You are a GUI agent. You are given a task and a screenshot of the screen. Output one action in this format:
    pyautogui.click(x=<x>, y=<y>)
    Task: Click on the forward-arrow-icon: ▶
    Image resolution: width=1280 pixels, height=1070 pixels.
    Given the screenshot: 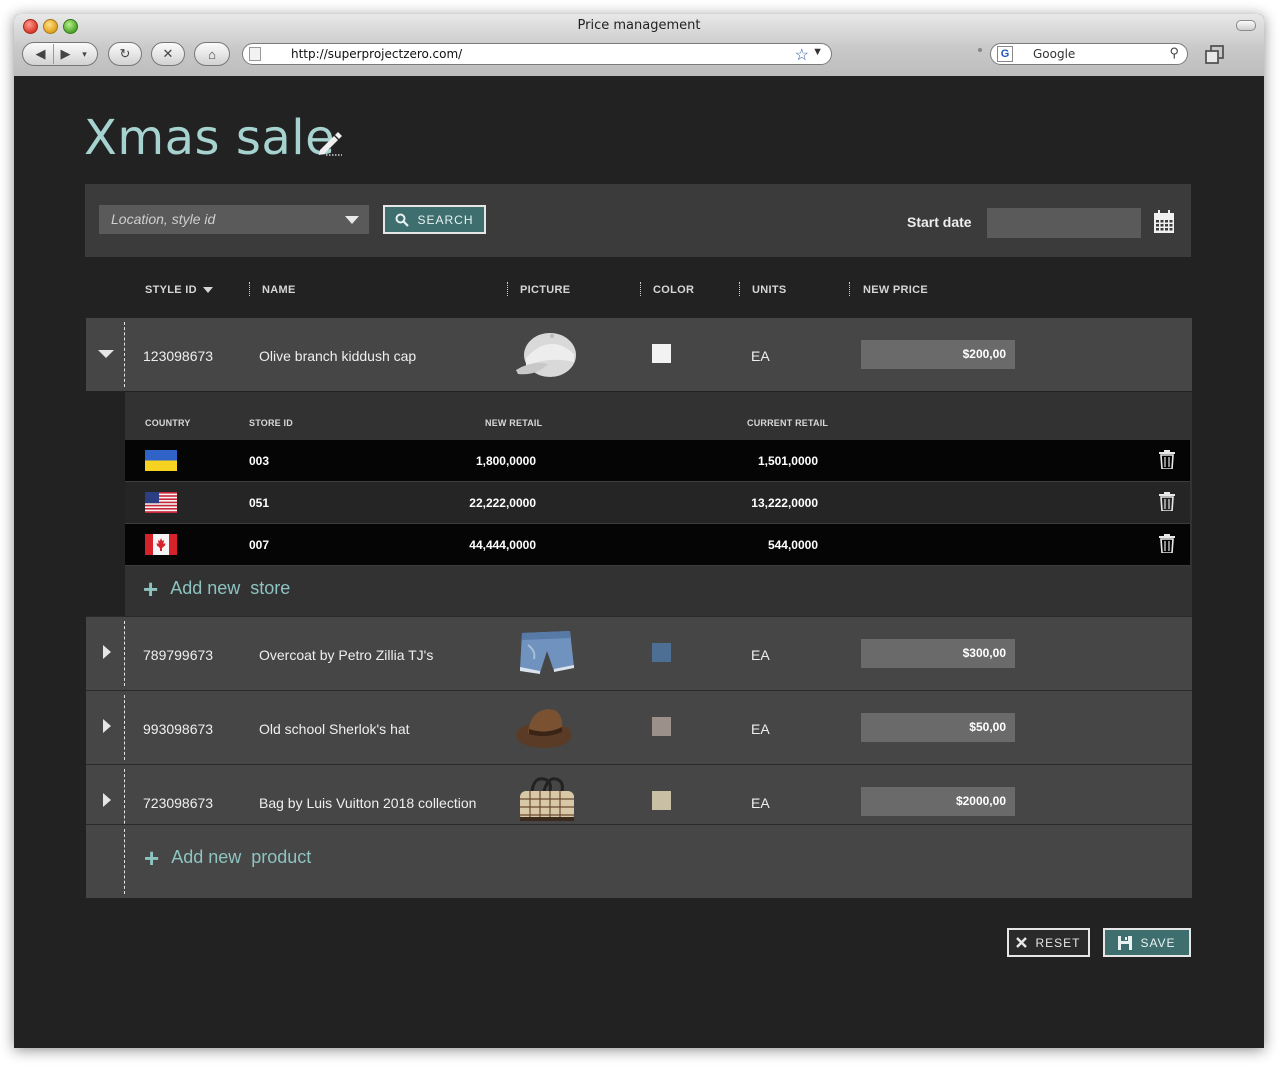 What is the action you would take?
    pyautogui.click(x=66, y=54)
    